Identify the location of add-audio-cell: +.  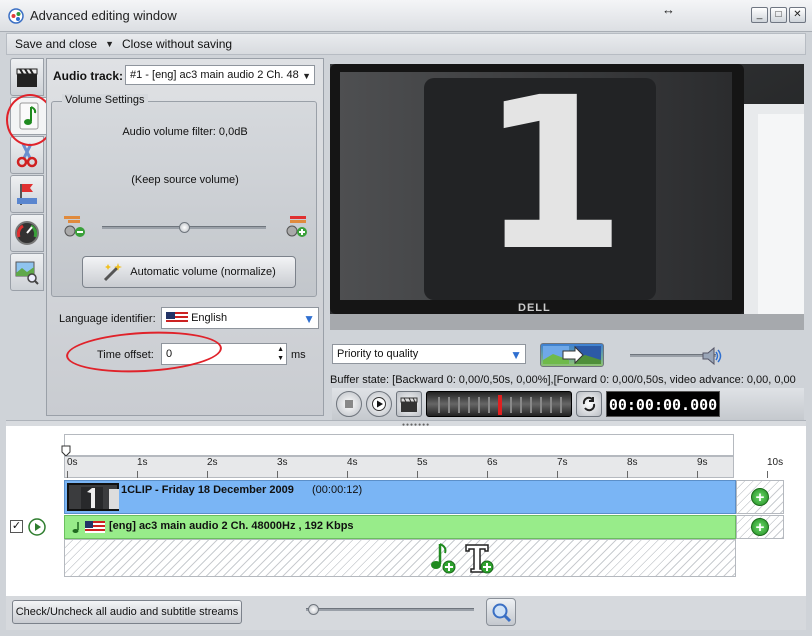
(760, 527).